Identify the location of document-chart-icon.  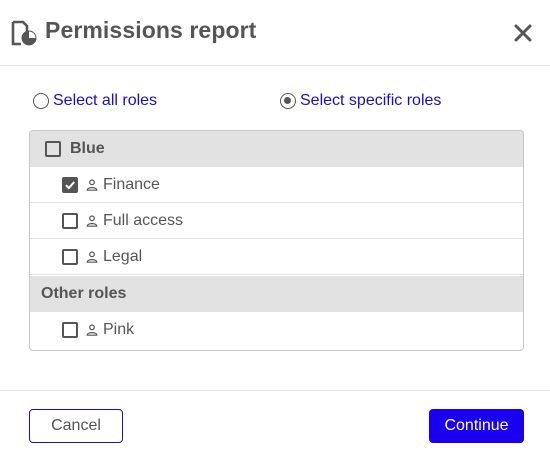
(24, 33).